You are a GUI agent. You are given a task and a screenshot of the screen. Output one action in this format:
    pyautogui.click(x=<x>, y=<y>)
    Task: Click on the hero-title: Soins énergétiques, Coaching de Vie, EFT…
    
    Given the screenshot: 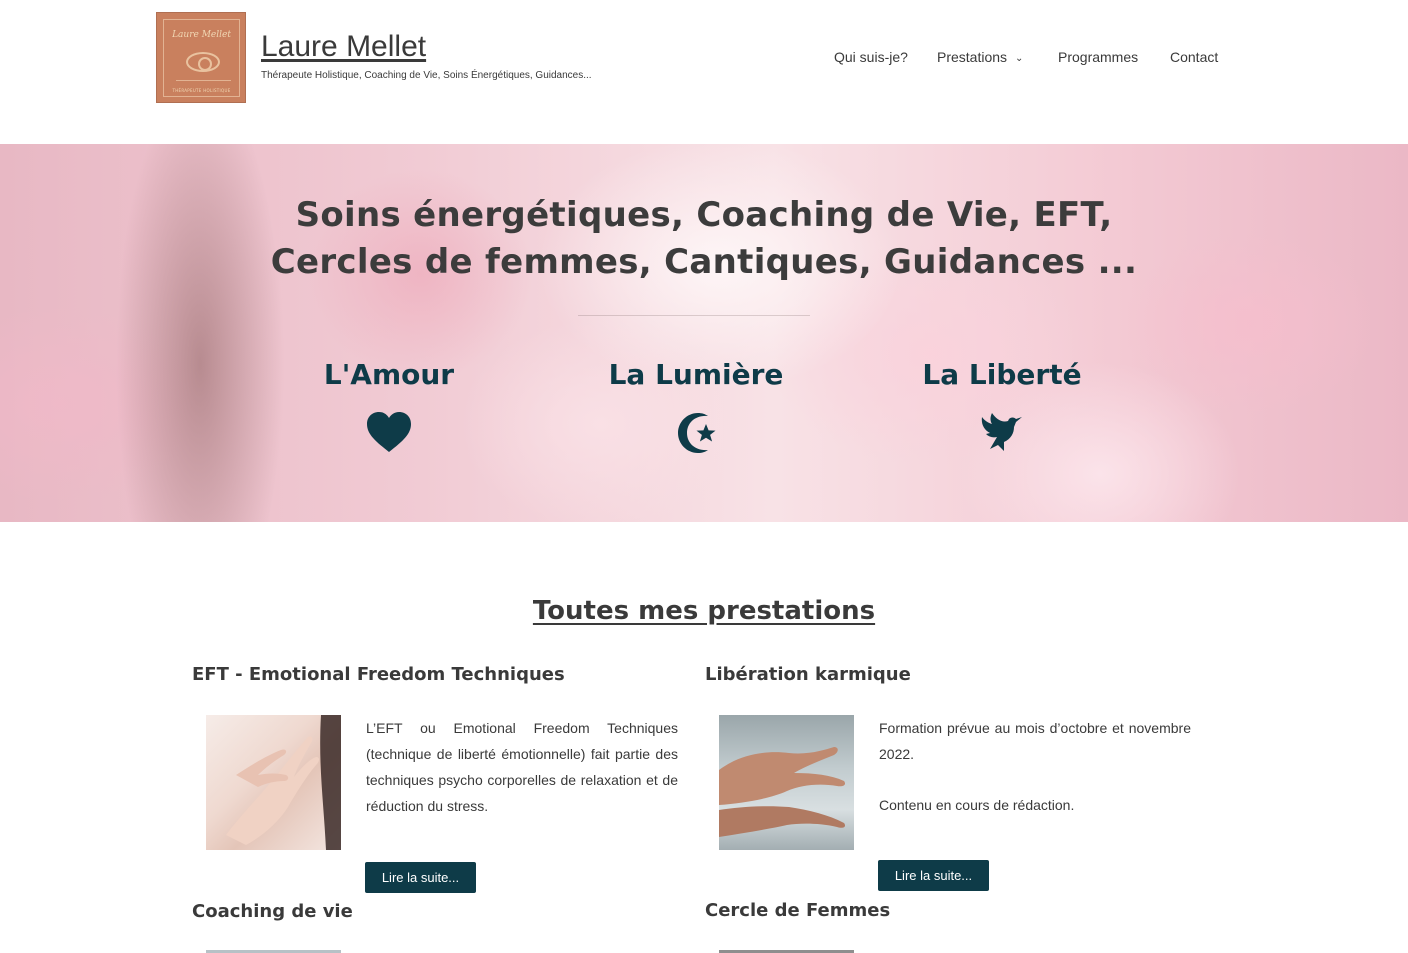 What is the action you would take?
    pyautogui.click(x=704, y=239)
    